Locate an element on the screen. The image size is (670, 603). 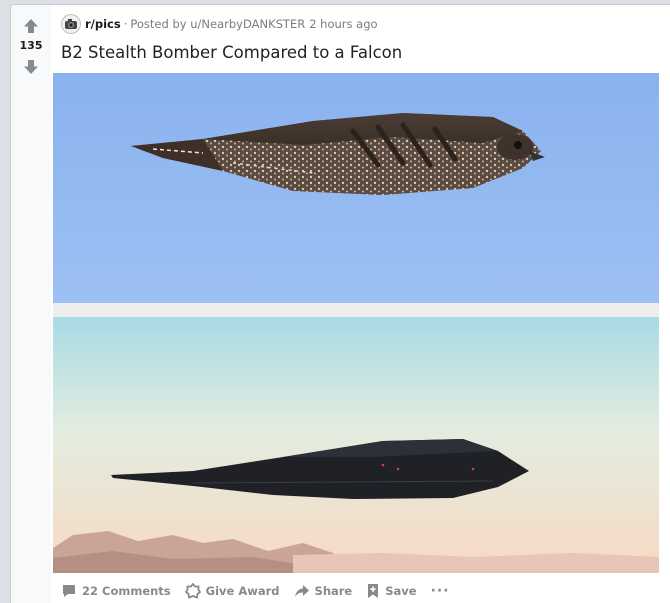
share-arrow-icon is located at coordinates (301, 591).